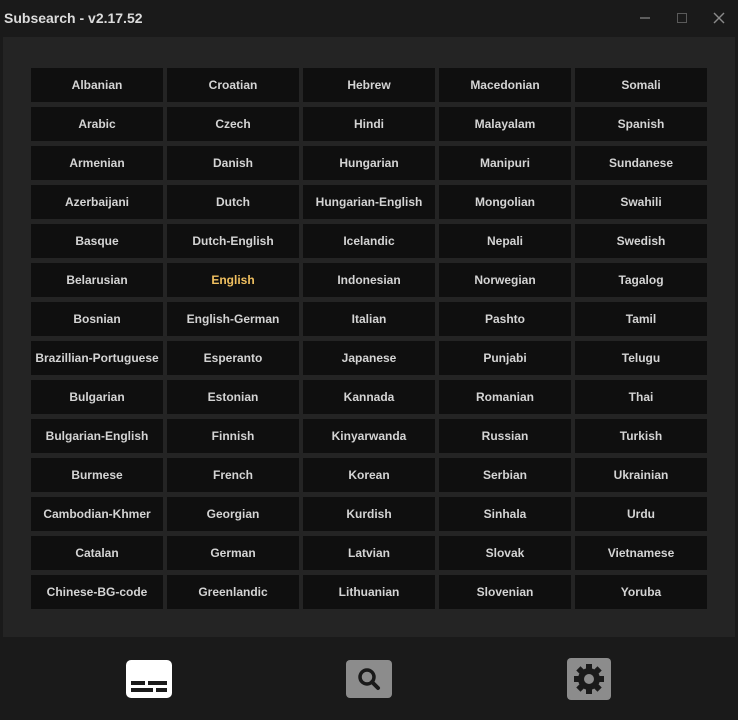  I want to click on language-button-serbian: Serbian, so click(505, 475).